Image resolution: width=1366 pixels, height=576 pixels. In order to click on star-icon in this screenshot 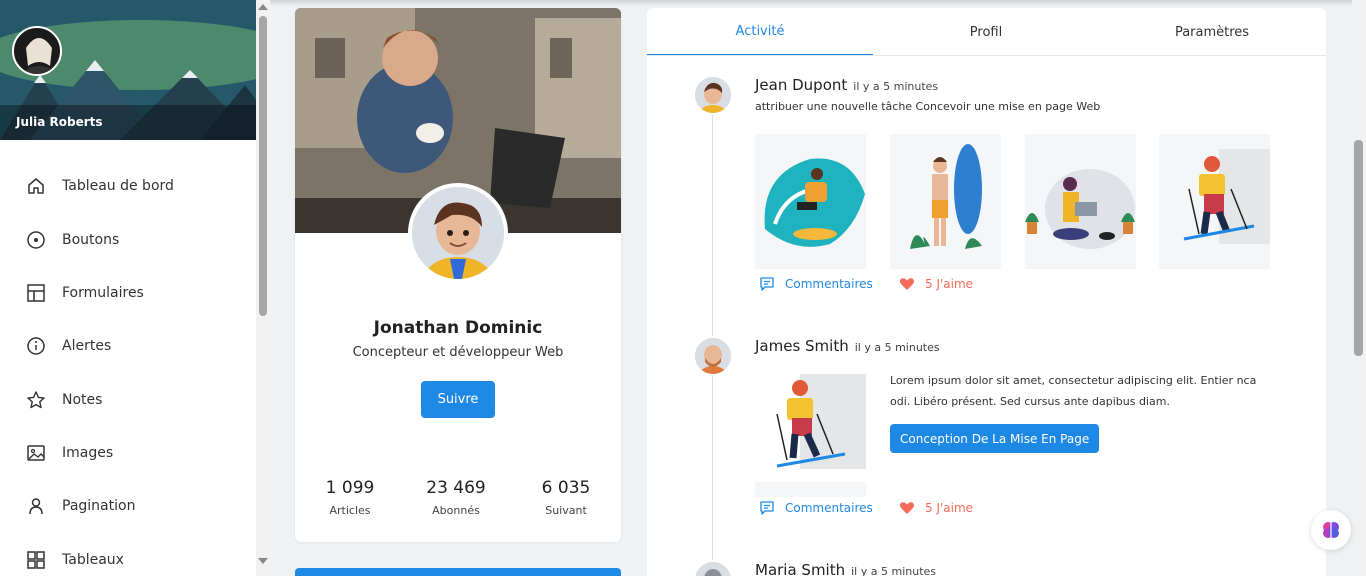, I will do `click(36, 400)`.